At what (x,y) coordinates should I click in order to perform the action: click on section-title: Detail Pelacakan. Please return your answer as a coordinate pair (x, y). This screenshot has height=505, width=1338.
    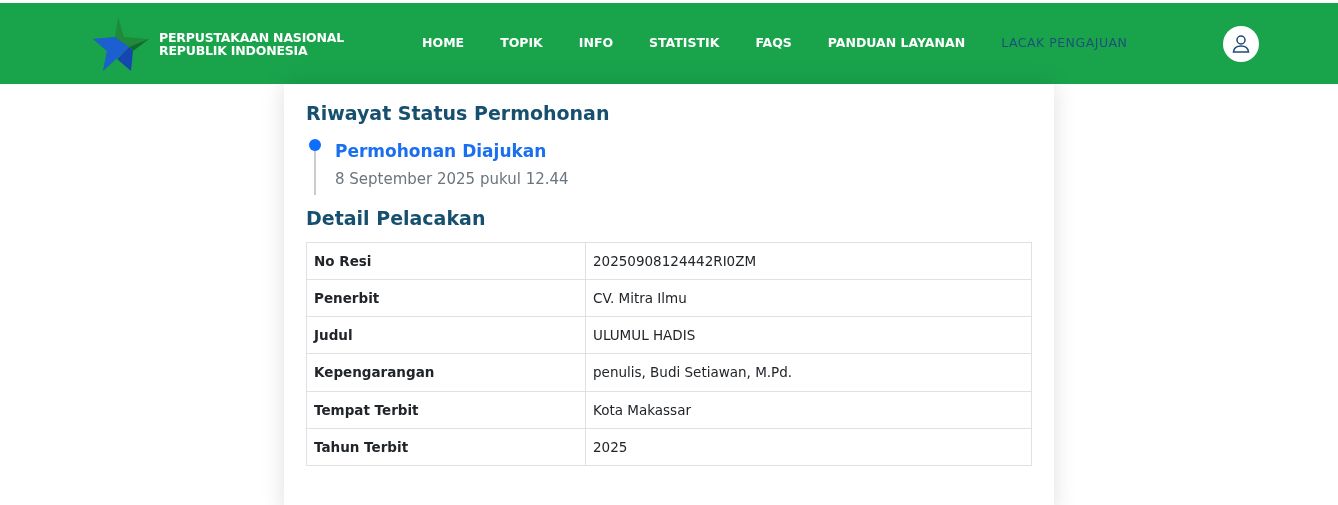
    Looking at the image, I should click on (396, 218).